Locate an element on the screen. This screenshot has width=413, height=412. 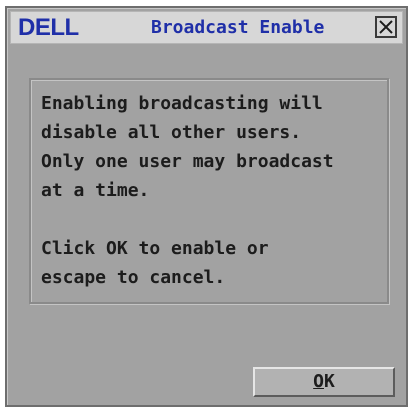
message-line: at a time. is located at coordinates (95, 190).